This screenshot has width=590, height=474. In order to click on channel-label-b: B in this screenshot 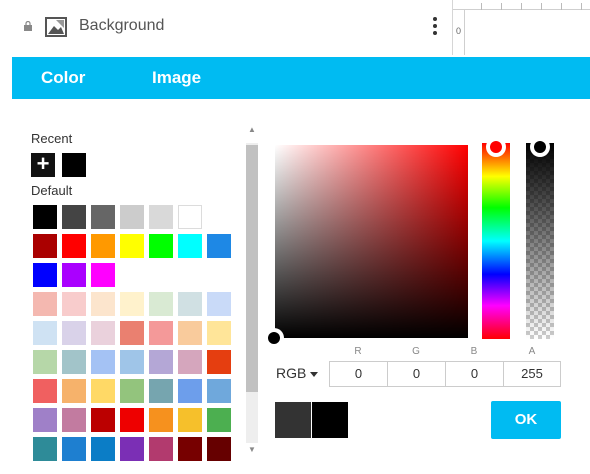, I will do `click(474, 351)`.